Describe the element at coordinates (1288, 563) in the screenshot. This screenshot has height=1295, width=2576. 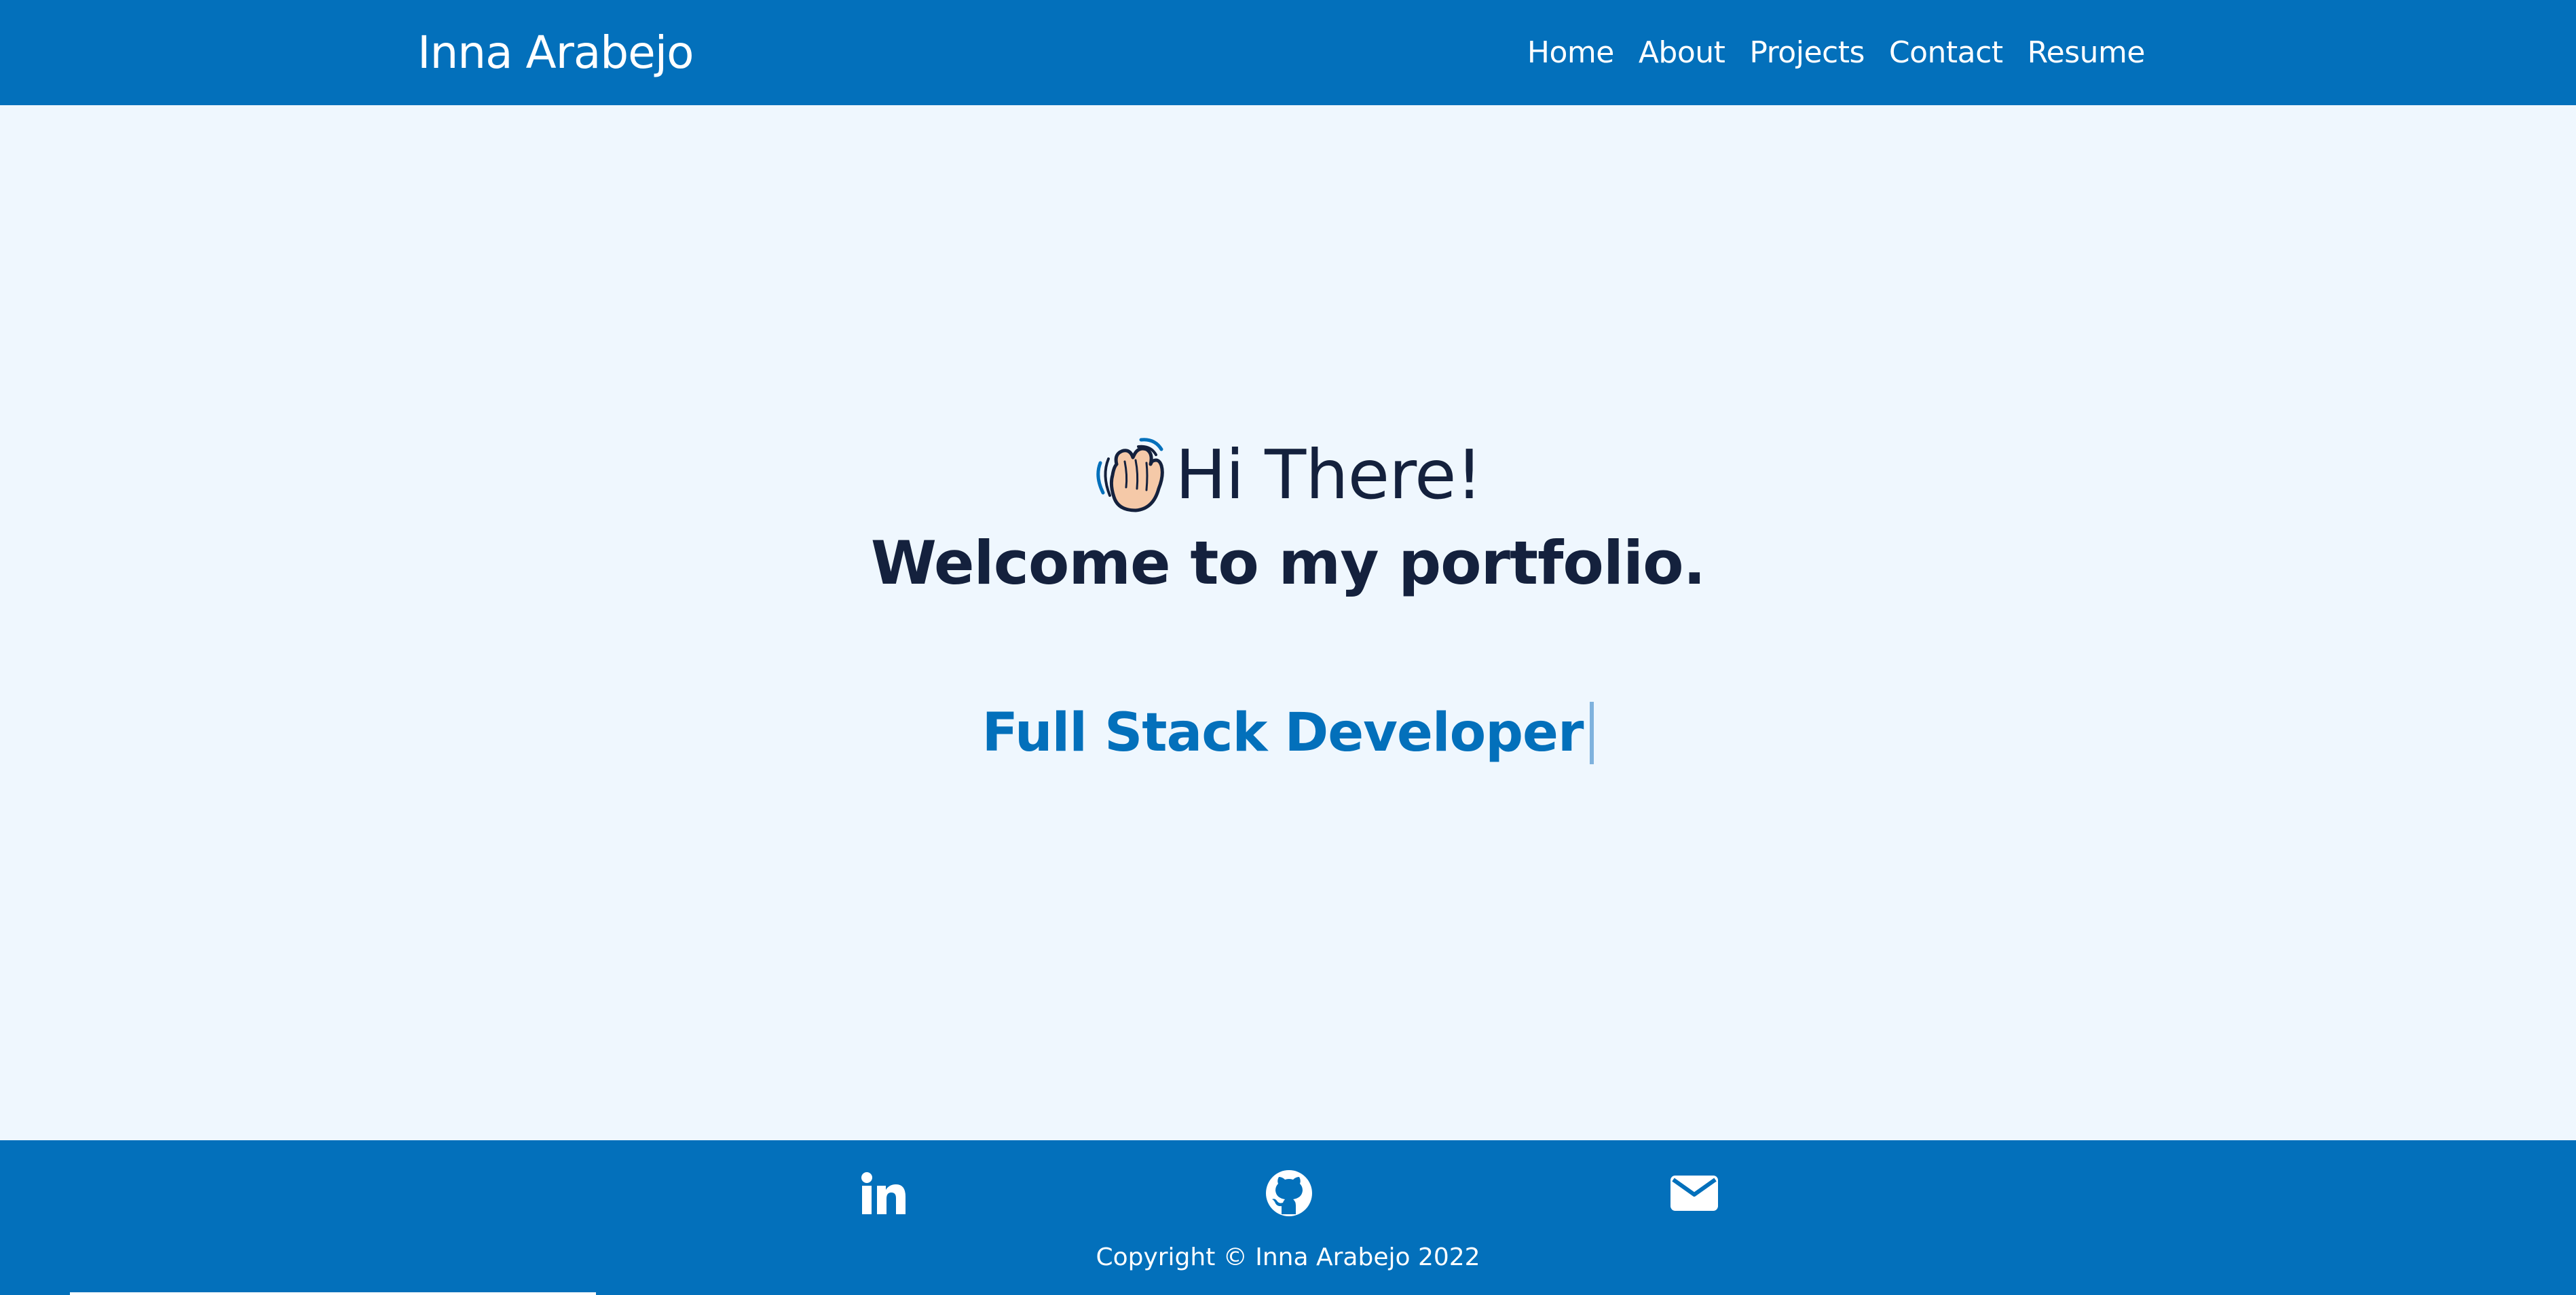
I see `welcome-heading: Welcome to my portfolio.` at that location.